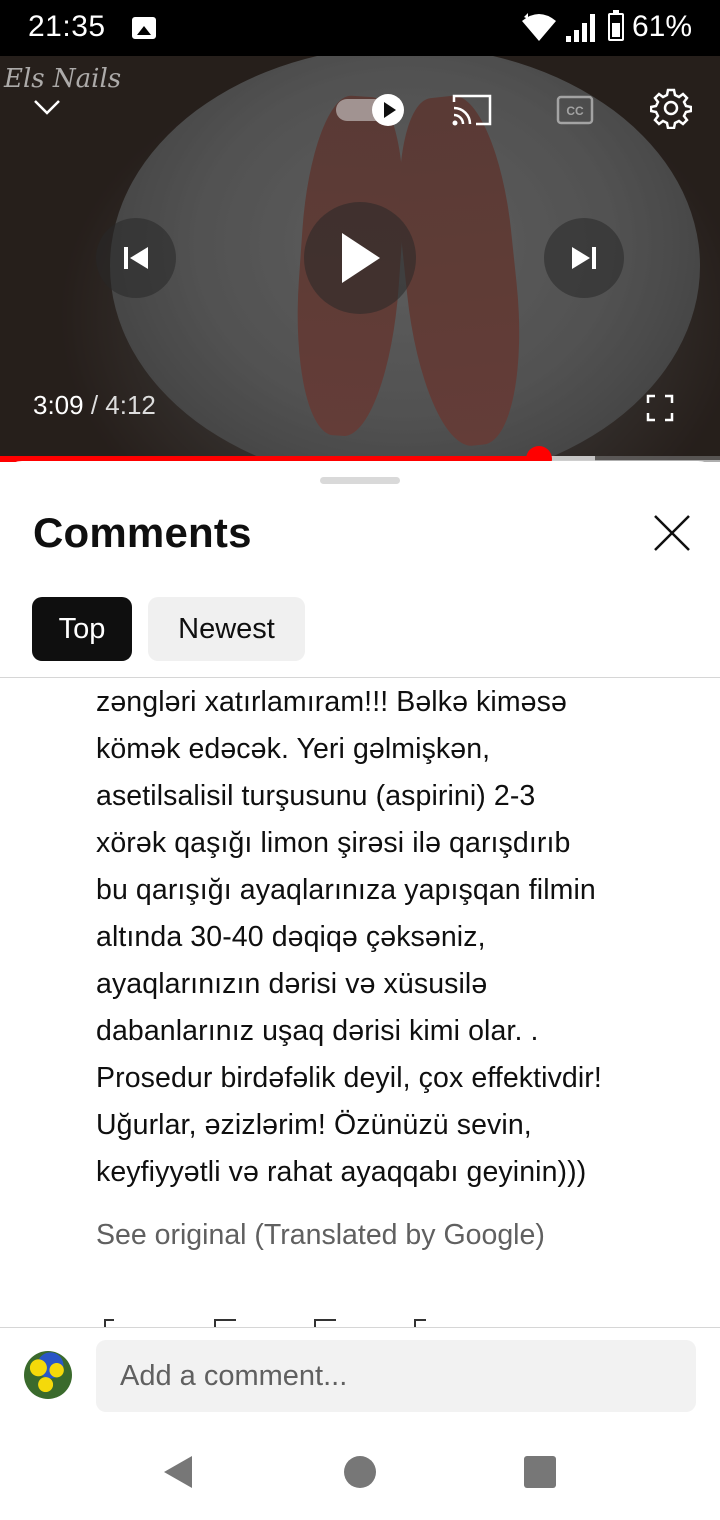 The height and width of the screenshot is (1520, 720). I want to click on close-icon, so click(672, 533).